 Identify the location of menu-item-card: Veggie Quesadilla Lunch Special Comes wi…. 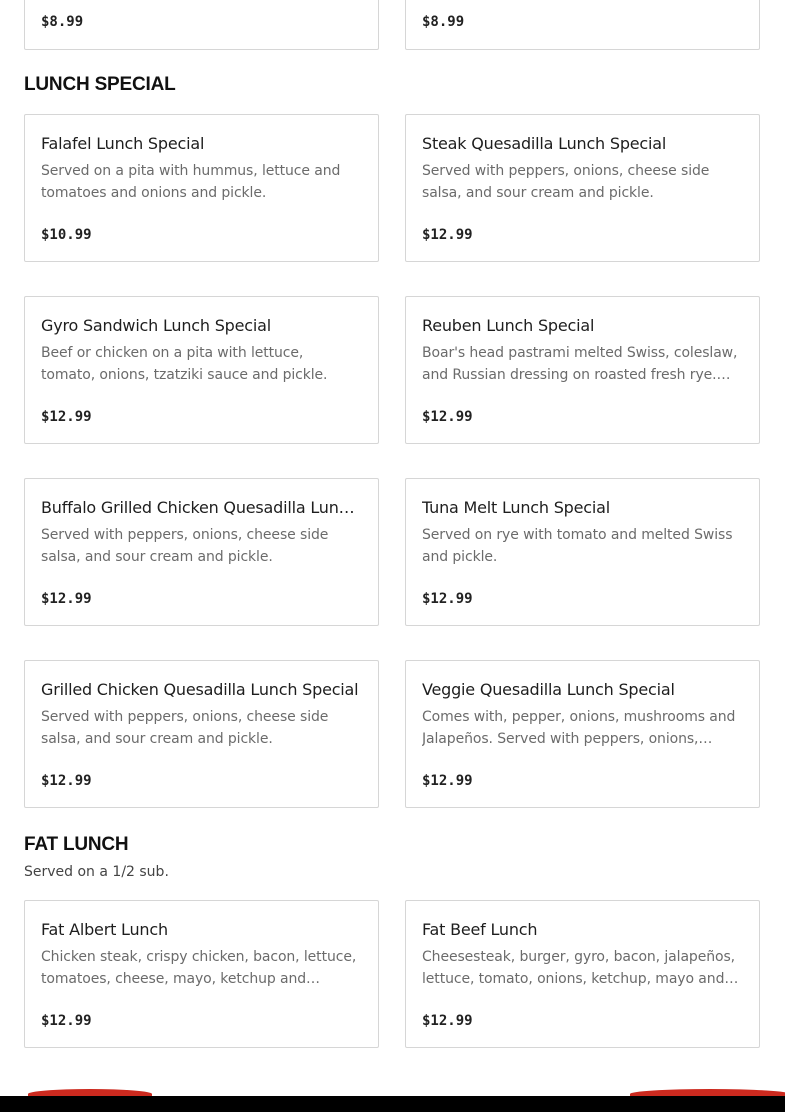
(582, 734).